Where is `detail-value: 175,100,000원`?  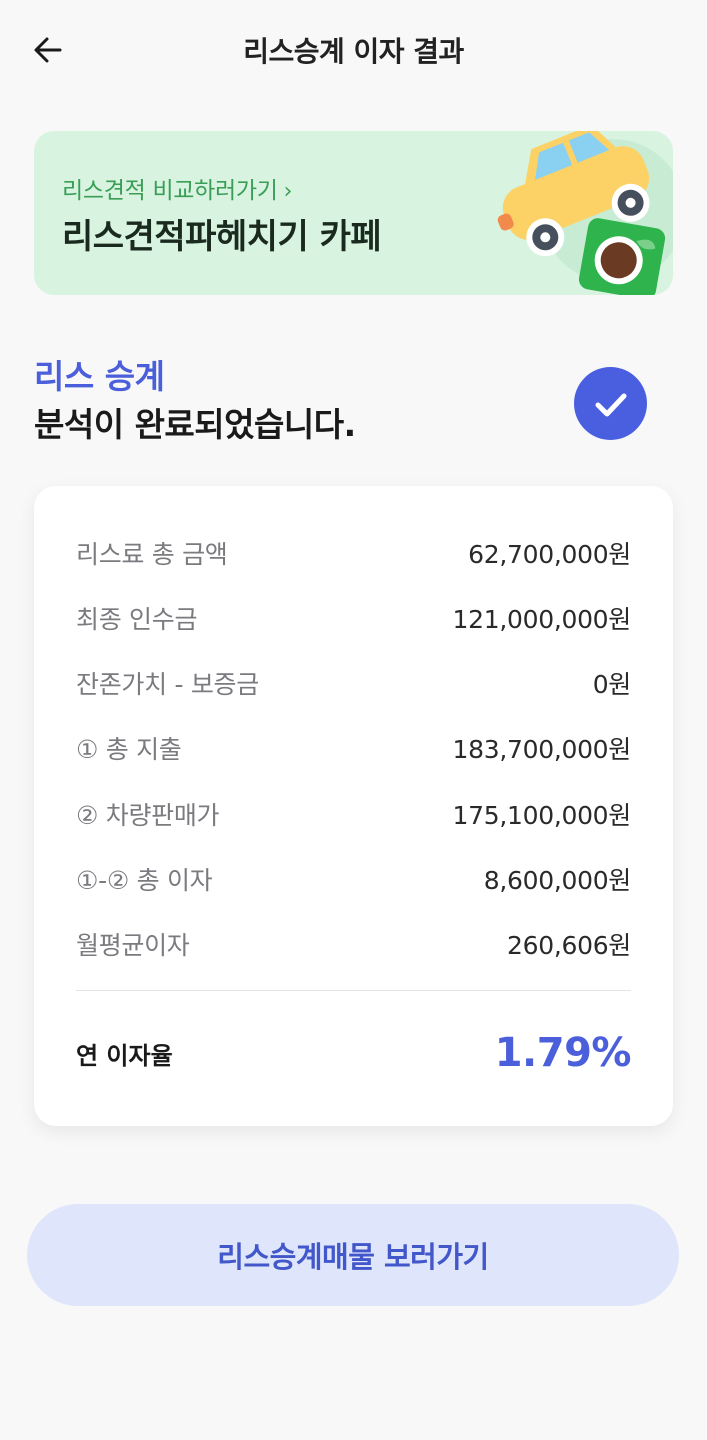
detail-value: 175,100,000원 is located at coordinates (542, 815).